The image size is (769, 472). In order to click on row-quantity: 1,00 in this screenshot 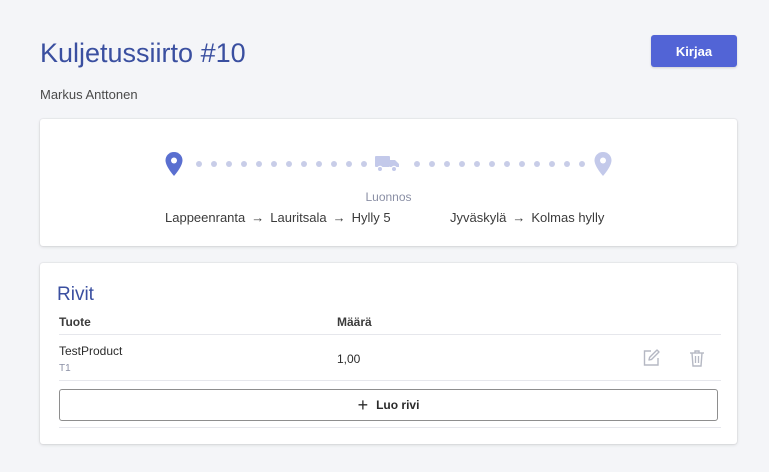, I will do `click(349, 359)`.